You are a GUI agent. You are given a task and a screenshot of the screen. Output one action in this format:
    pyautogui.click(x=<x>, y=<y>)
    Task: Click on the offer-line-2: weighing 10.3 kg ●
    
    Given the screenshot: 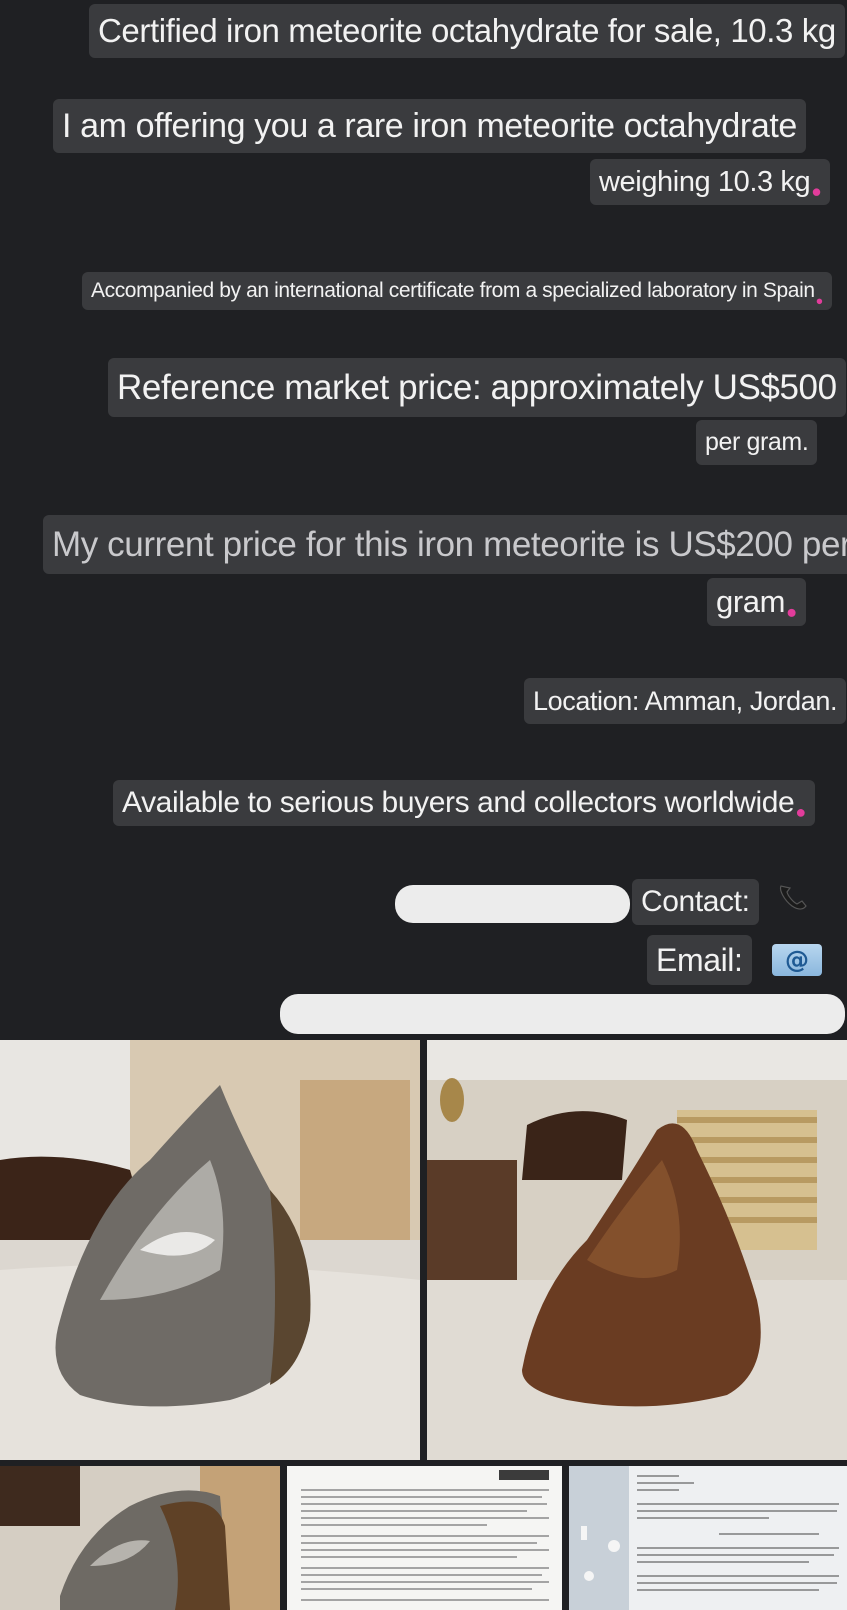 What is the action you would take?
    pyautogui.click(x=710, y=182)
    